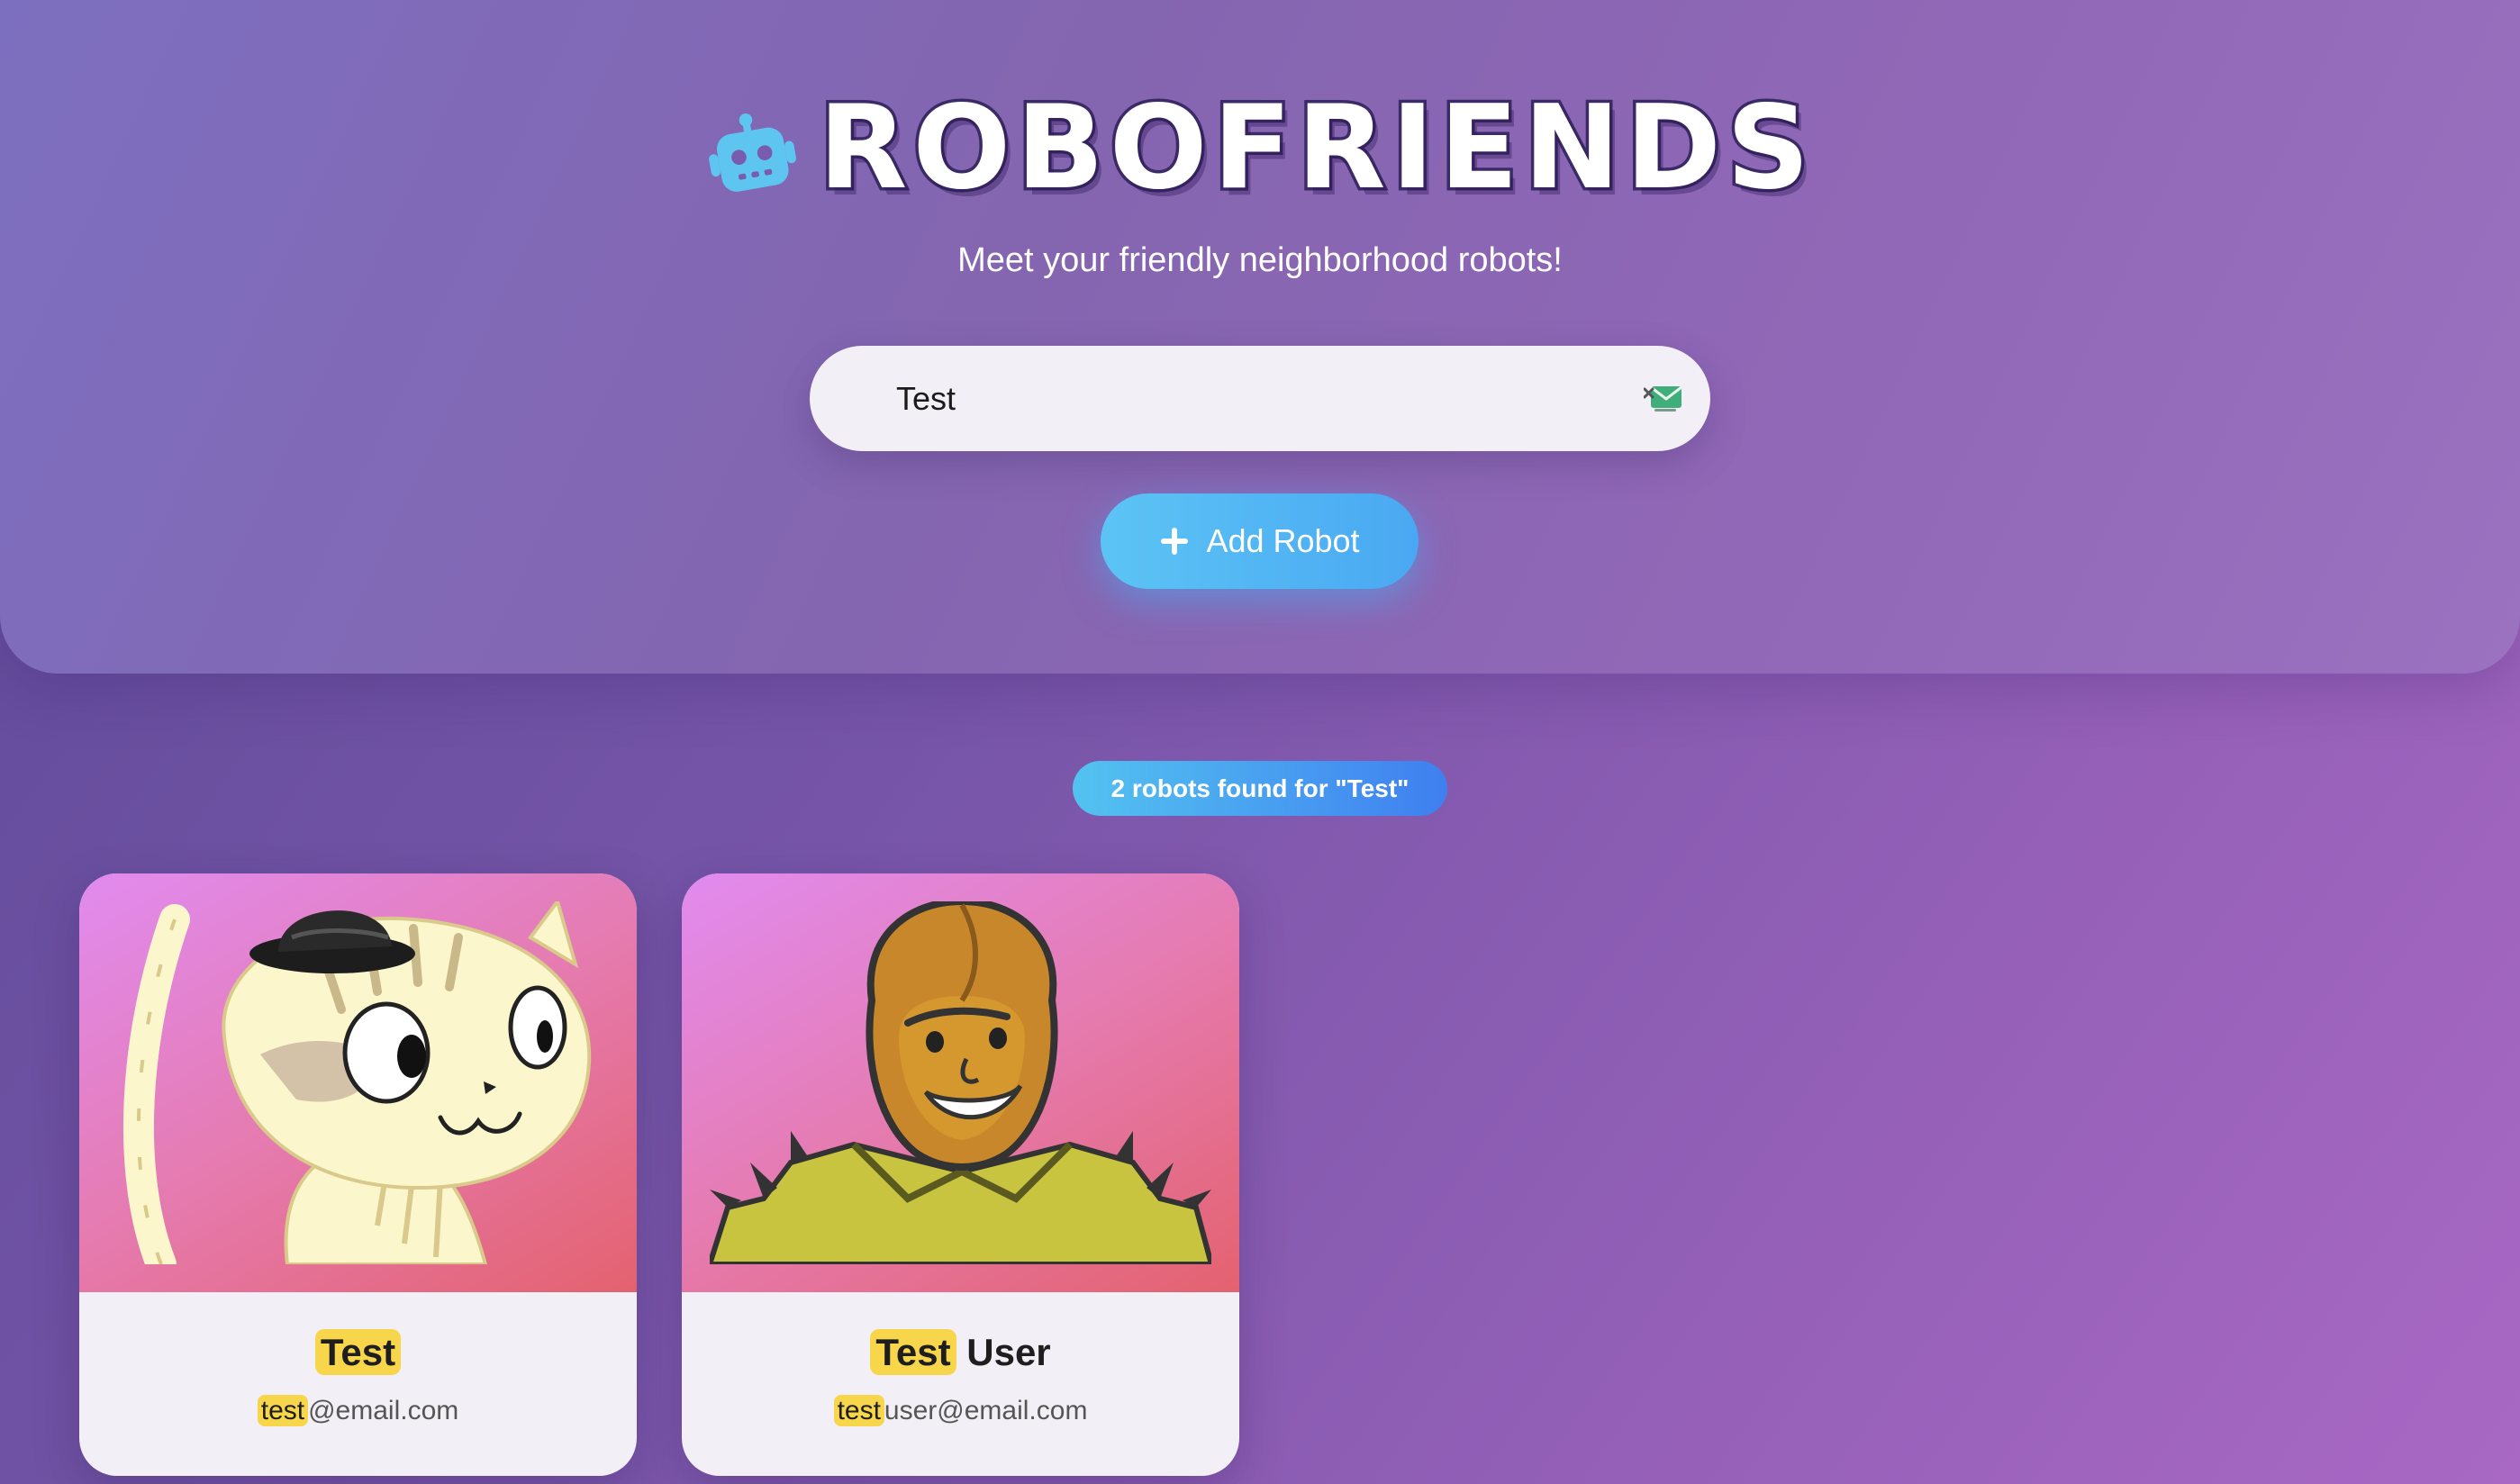 This screenshot has height=1484, width=2520. What do you see at coordinates (1260, 260) in the screenshot?
I see `app-subtitle: Meet your friendly neighborhood robots!` at bounding box center [1260, 260].